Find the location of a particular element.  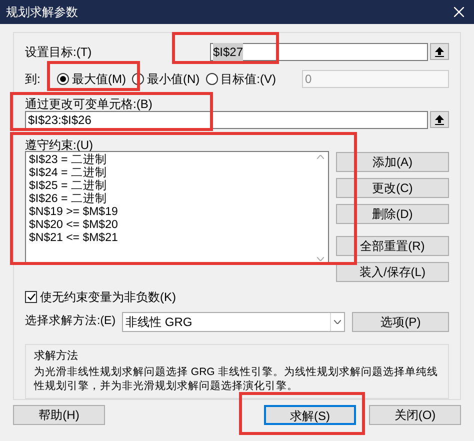

window-title: 规划求解参数 is located at coordinates (42, 12).